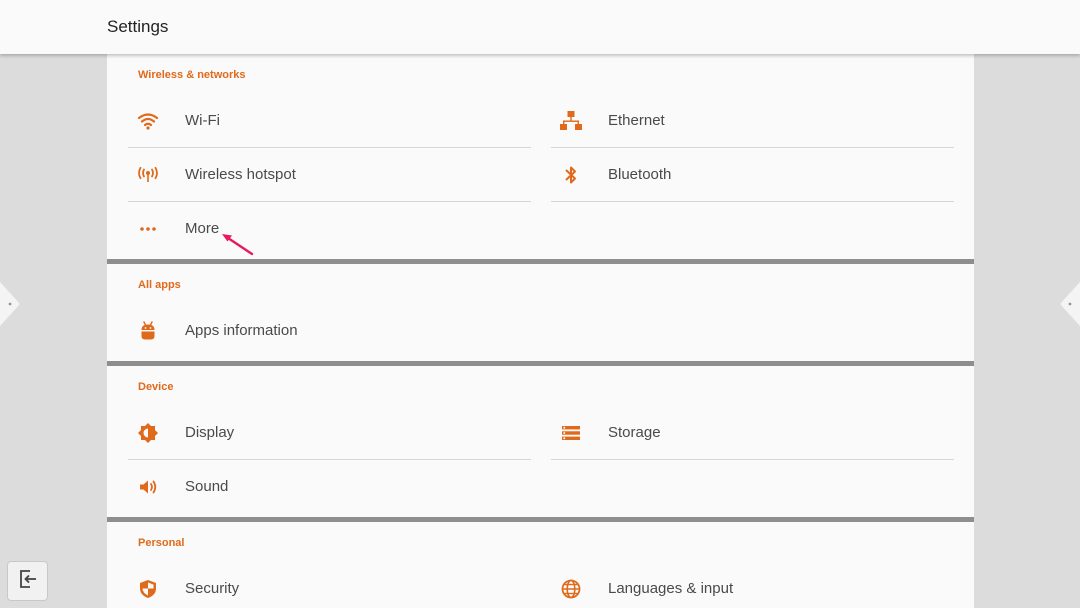 This screenshot has width=1080, height=608. I want to click on section-title: Device, so click(156, 387).